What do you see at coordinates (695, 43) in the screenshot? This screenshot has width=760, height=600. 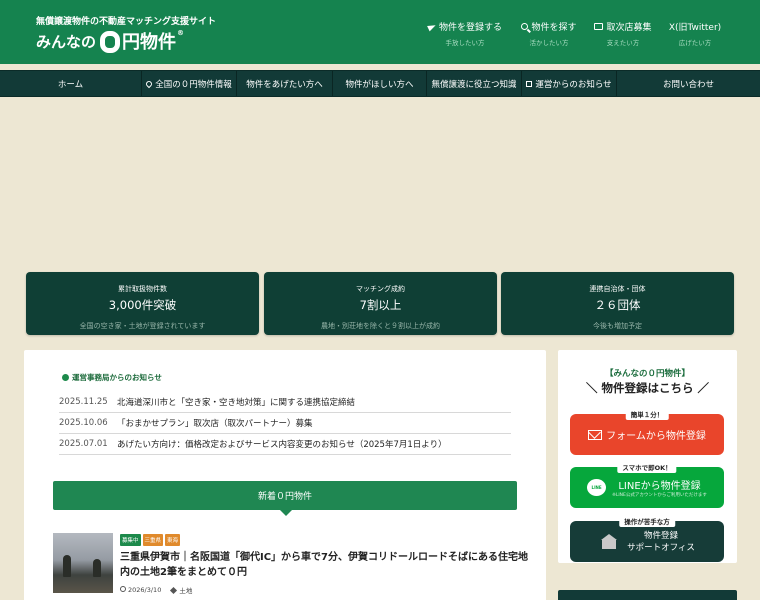 I see `header-nav-sub: 広げたい方` at bounding box center [695, 43].